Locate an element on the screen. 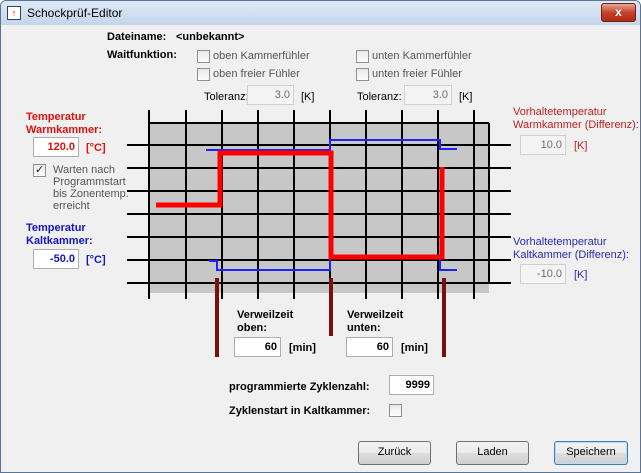 The width and height of the screenshot is (641, 473). back-button: Zurück is located at coordinates (394, 453).